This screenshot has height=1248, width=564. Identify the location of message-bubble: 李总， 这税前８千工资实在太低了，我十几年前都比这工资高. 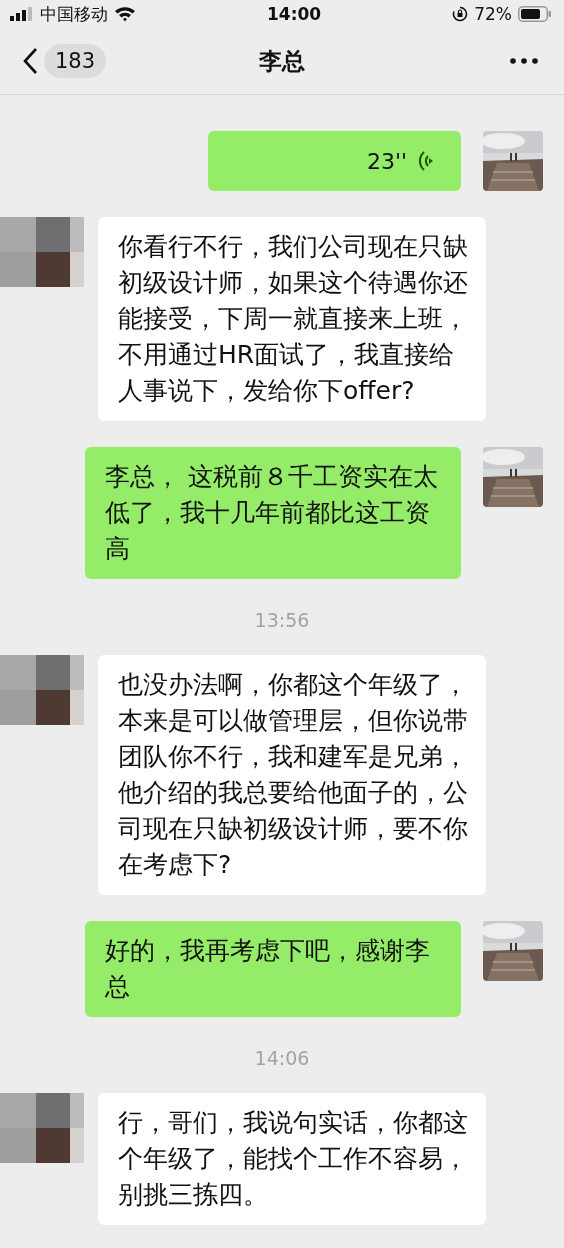
(273, 513).